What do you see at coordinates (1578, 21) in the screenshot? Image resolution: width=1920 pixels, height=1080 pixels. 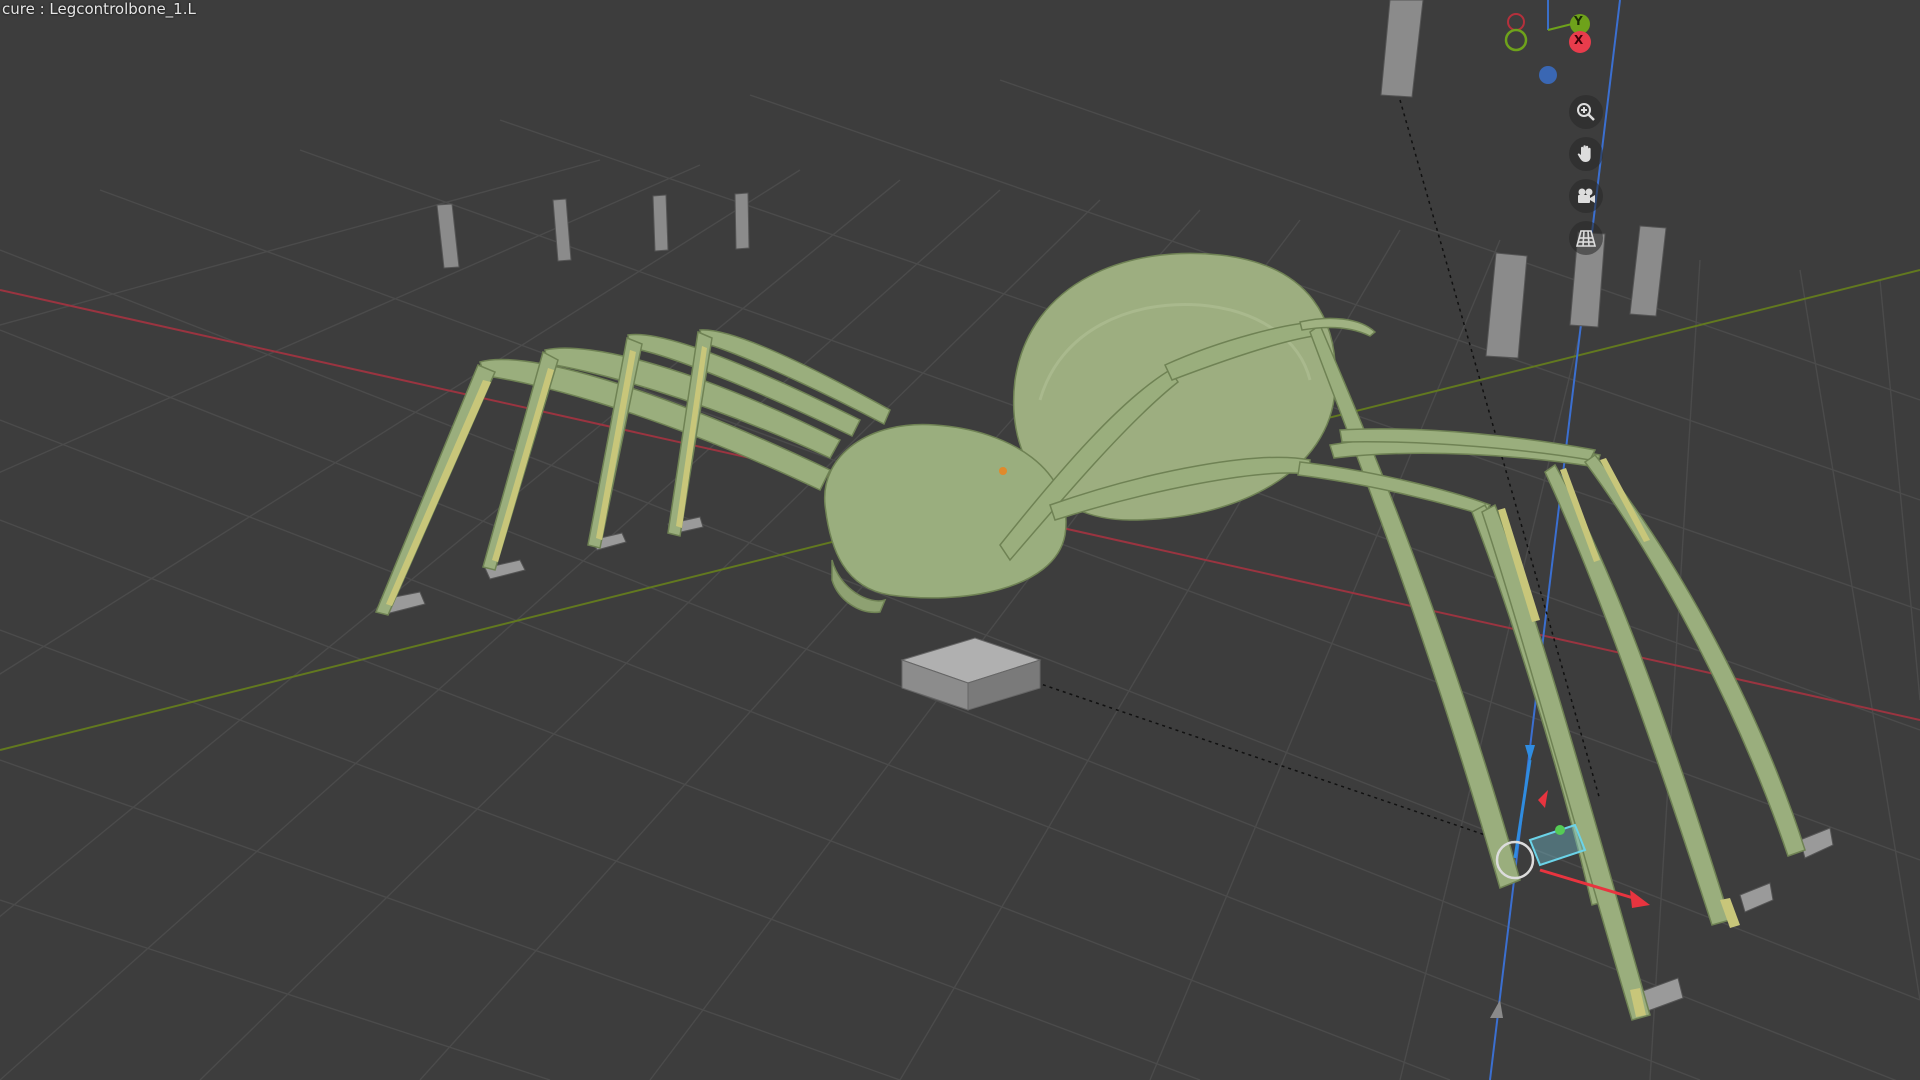 I see `gizmo-y-label: Y` at bounding box center [1578, 21].